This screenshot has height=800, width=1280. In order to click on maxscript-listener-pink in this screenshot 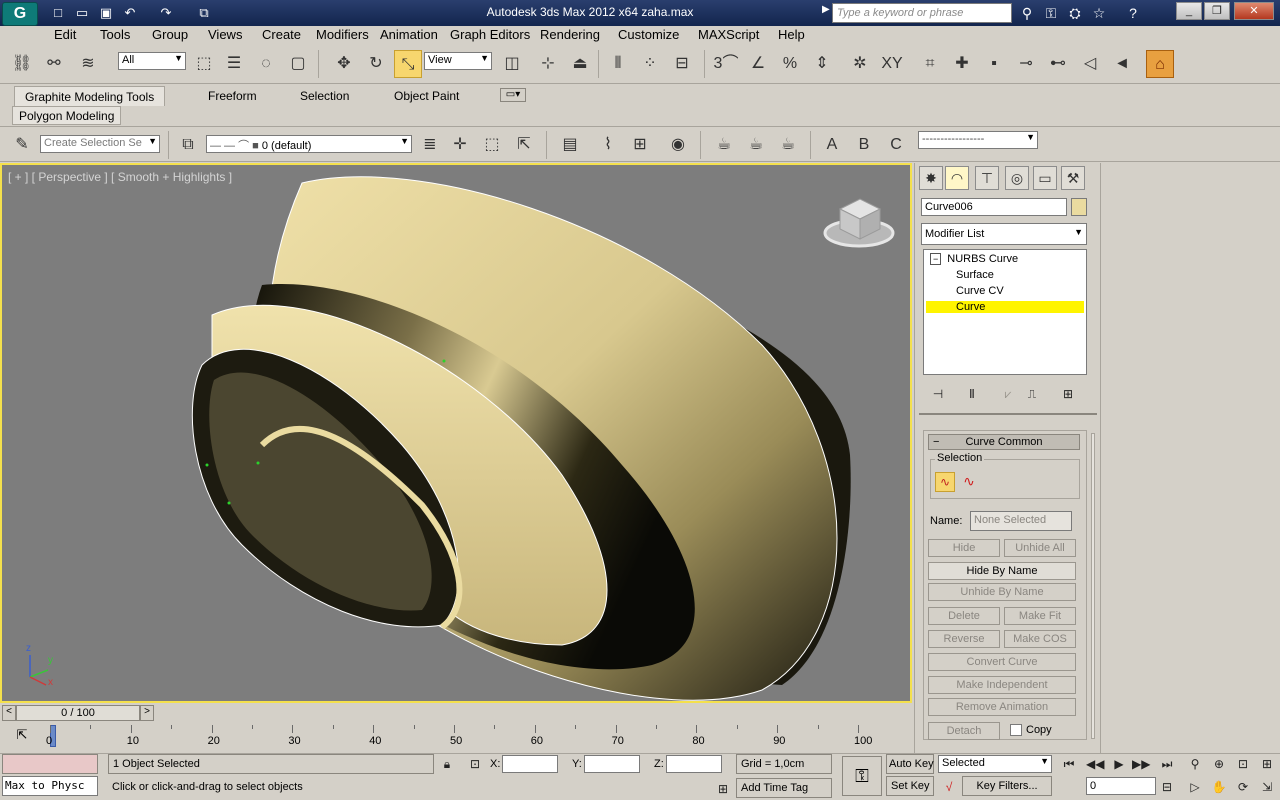, I will do `click(50, 764)`.